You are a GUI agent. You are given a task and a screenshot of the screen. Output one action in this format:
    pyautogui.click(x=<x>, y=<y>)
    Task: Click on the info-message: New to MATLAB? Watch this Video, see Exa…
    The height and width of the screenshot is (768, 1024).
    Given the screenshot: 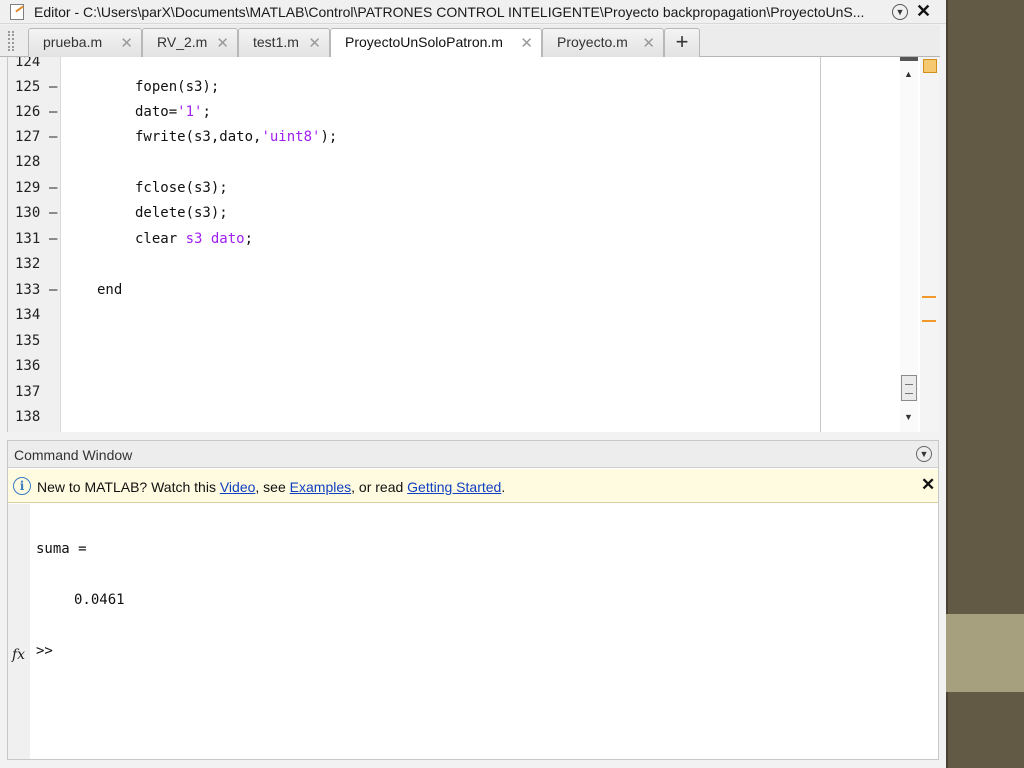 What is the action you would take?
    pyautogui.click(x=271, y=487)
    